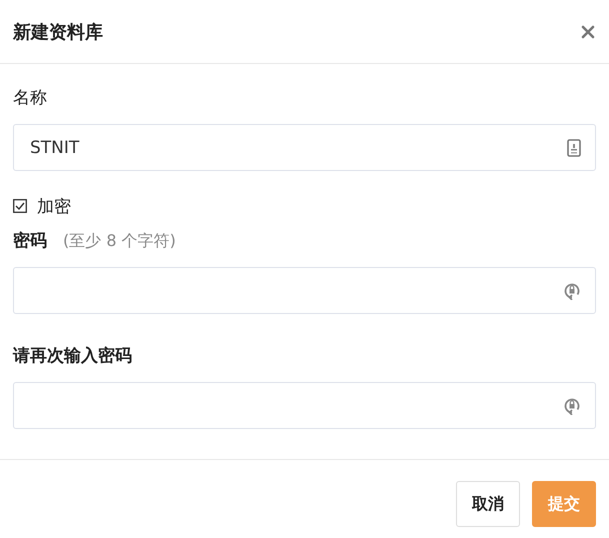 This screenshot has height=538, width=609. What do you see at coordinates (54, 207) in the screenshot?
I see `checkbox-label: 加密` at bounding box center [54, 207].